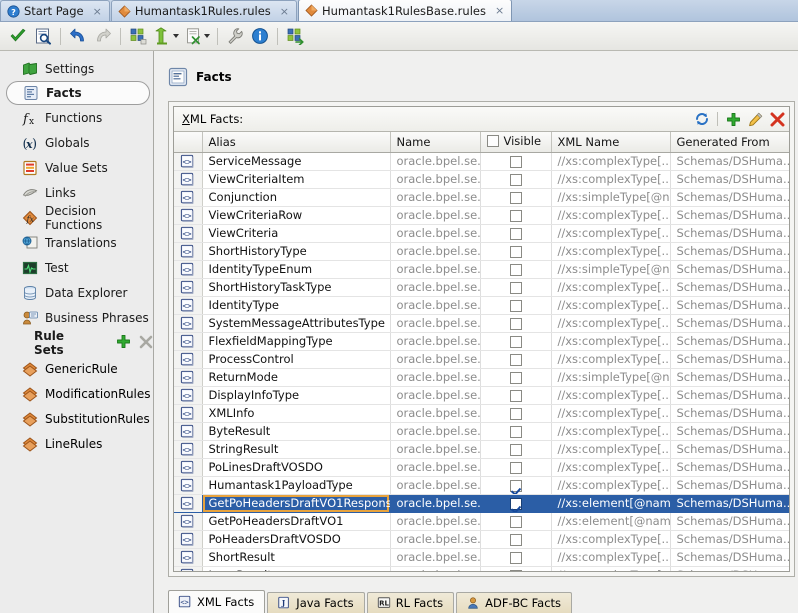 The height and width of the screenshot is (613, 798). I want to click on column-header-generated-from: Generated From, so click(729, 142).